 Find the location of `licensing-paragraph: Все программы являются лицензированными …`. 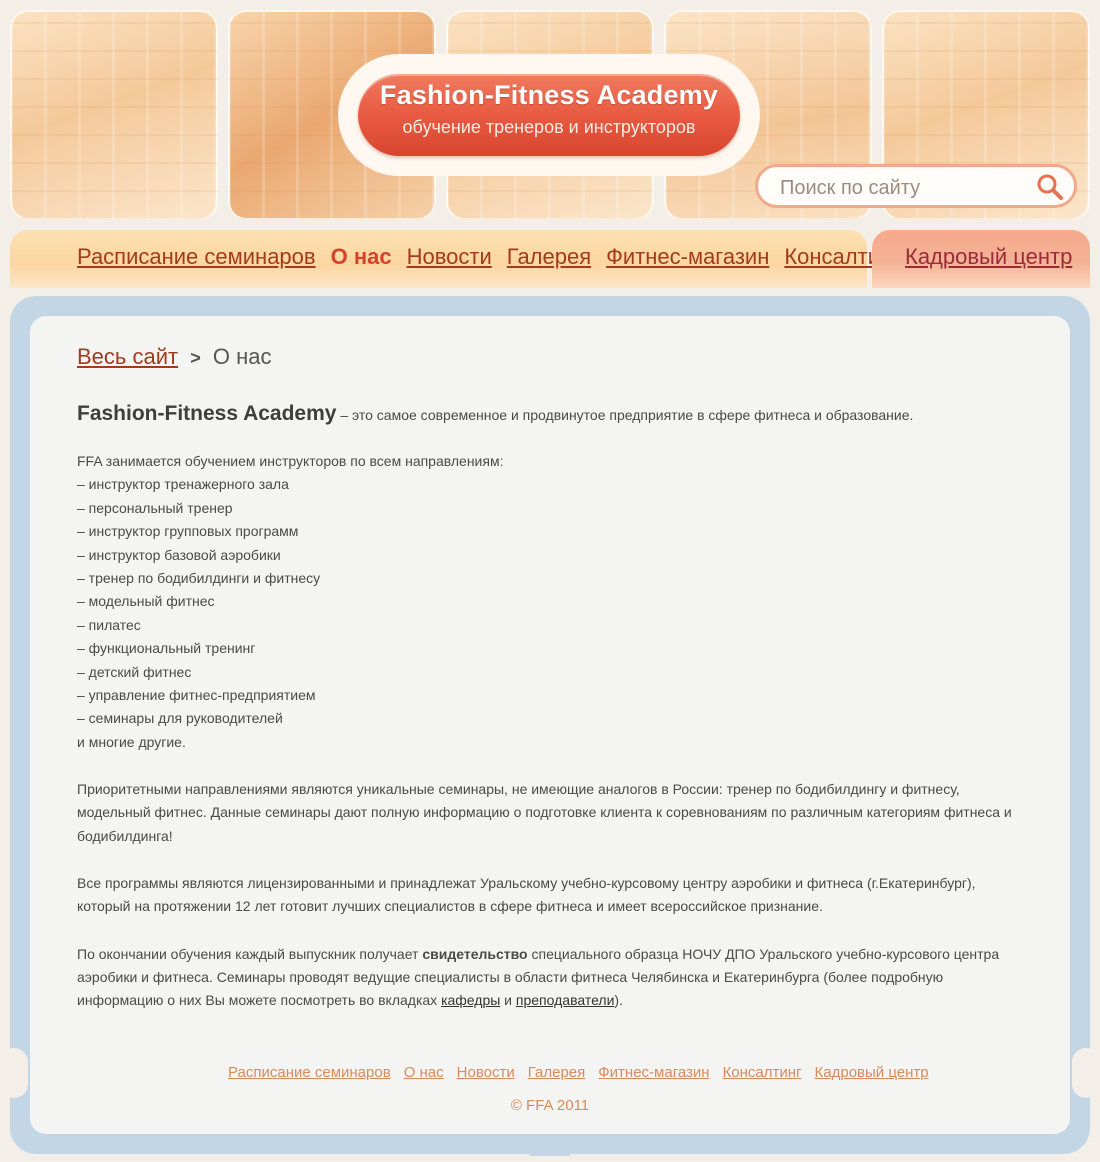

licensing-paragraph: Все программы являются лицензированными … is located at coordinates (526, 894).